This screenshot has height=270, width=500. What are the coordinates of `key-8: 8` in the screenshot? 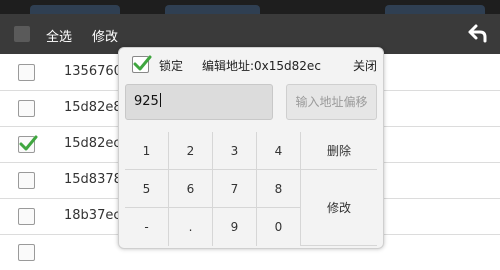 It's located at (279, 189).